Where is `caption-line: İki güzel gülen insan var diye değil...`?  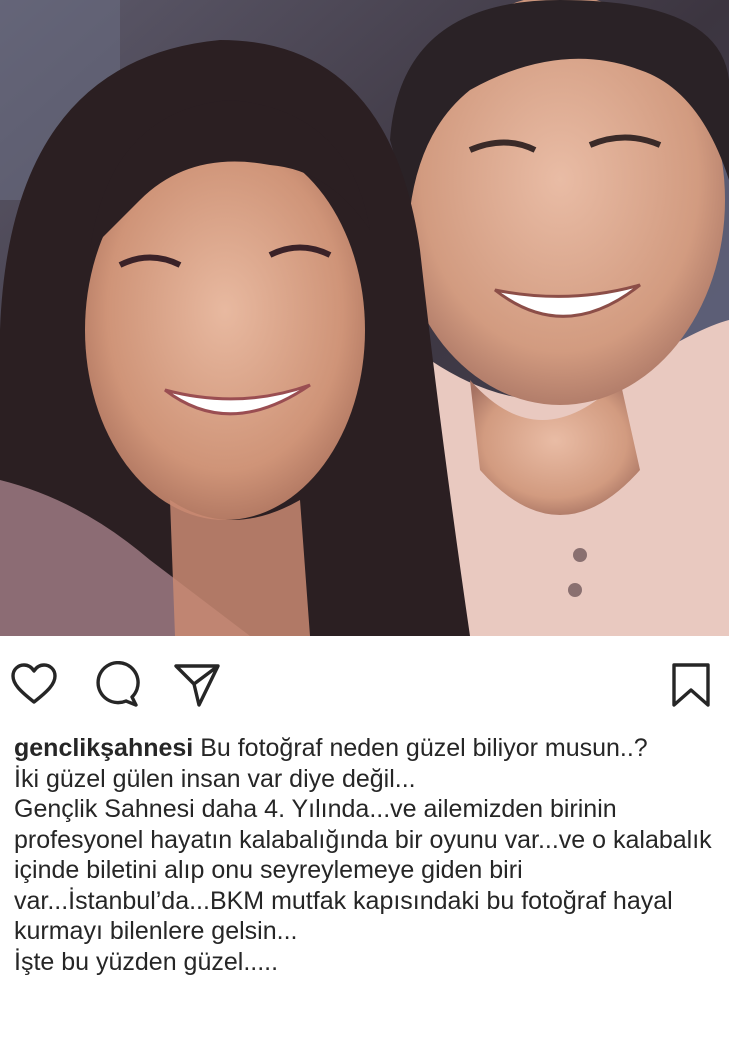
caption-line: İki güzel gülen insan var diye değil... is located at coordinates (215, 778).